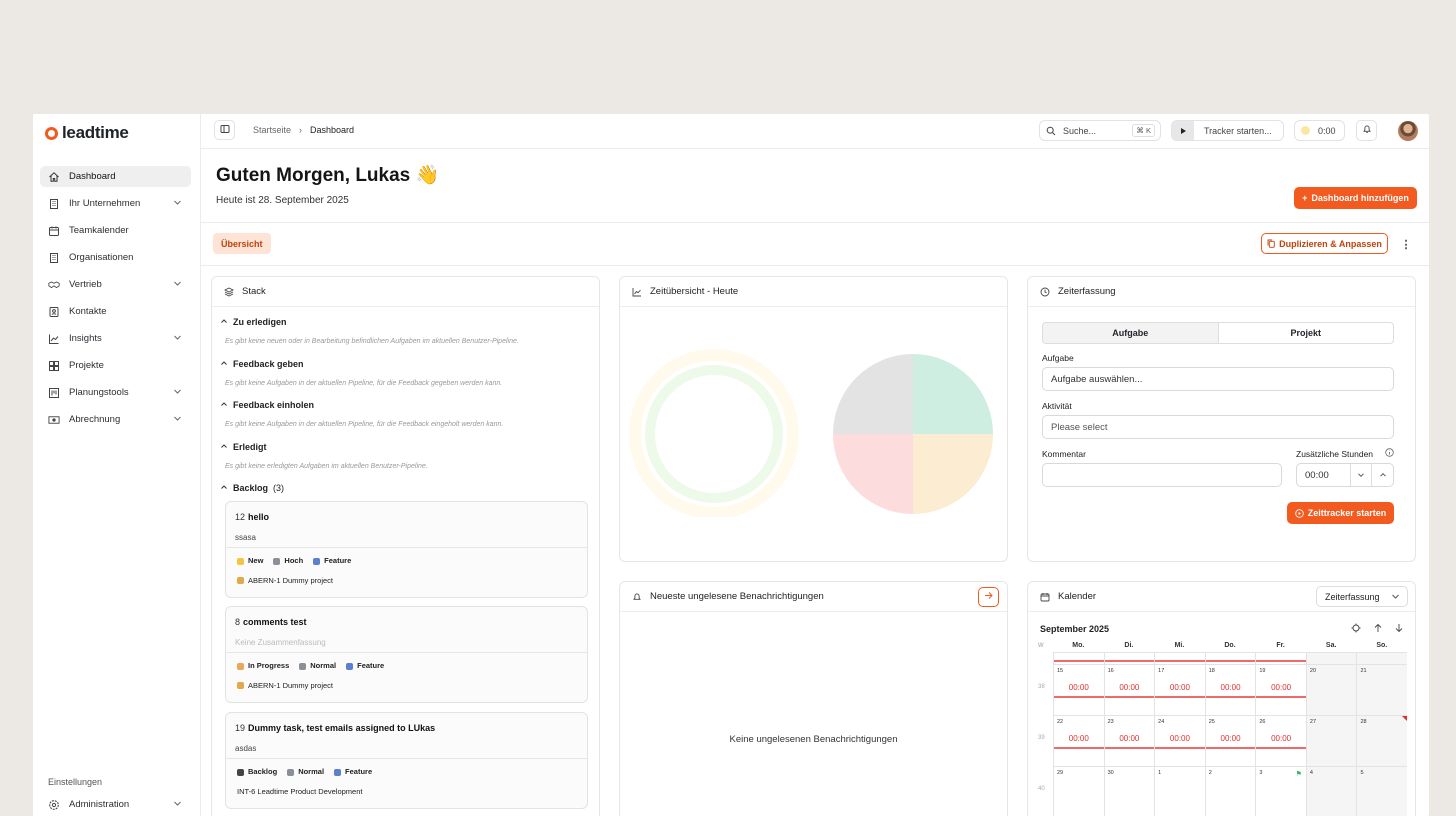 This screenshot has width=1456, height=816. What do you see at coordinates (115, 365) in the screenshot?
I see `sidebar-item-projekte: Projekte` at bounding box center [115, 365].